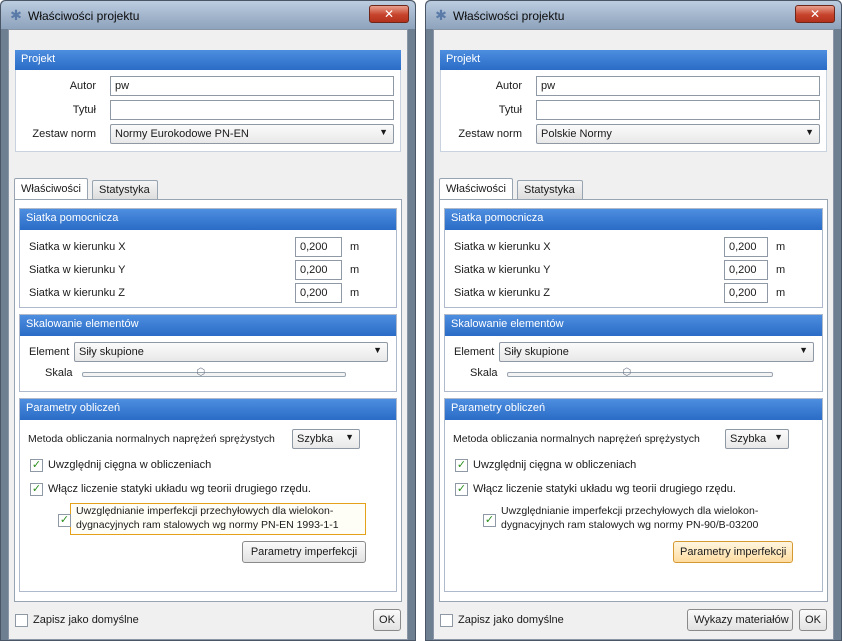  What do you see at coordinates (502, 247) in the screenshot?
I see `siatka-x-label: Siatka w kierunku X` at bounding box center [502, 247].